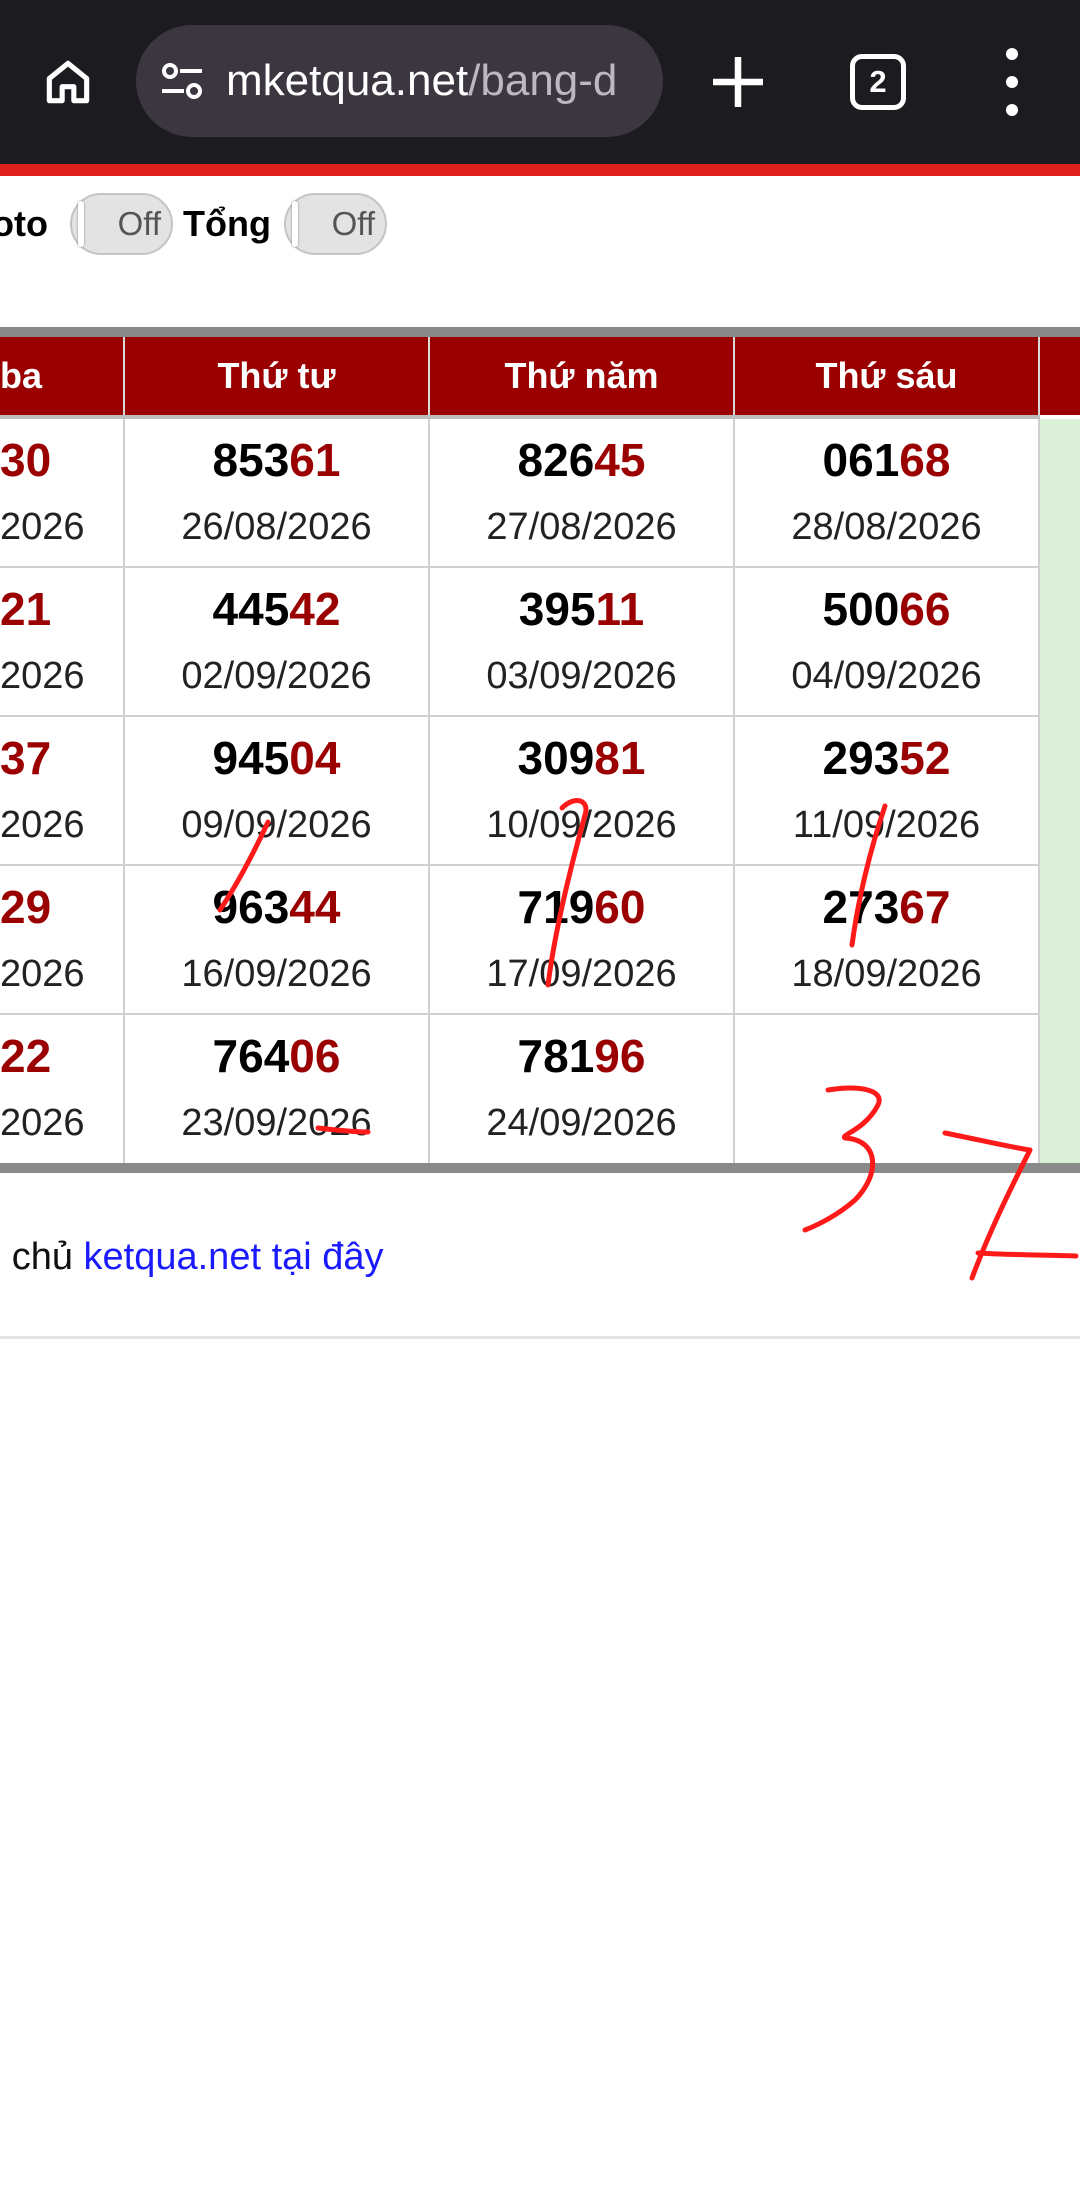 Image resolution: width=1080 pixels, height=2194 pixels. I want to click on table-bottom-border, so click(540, 1168).